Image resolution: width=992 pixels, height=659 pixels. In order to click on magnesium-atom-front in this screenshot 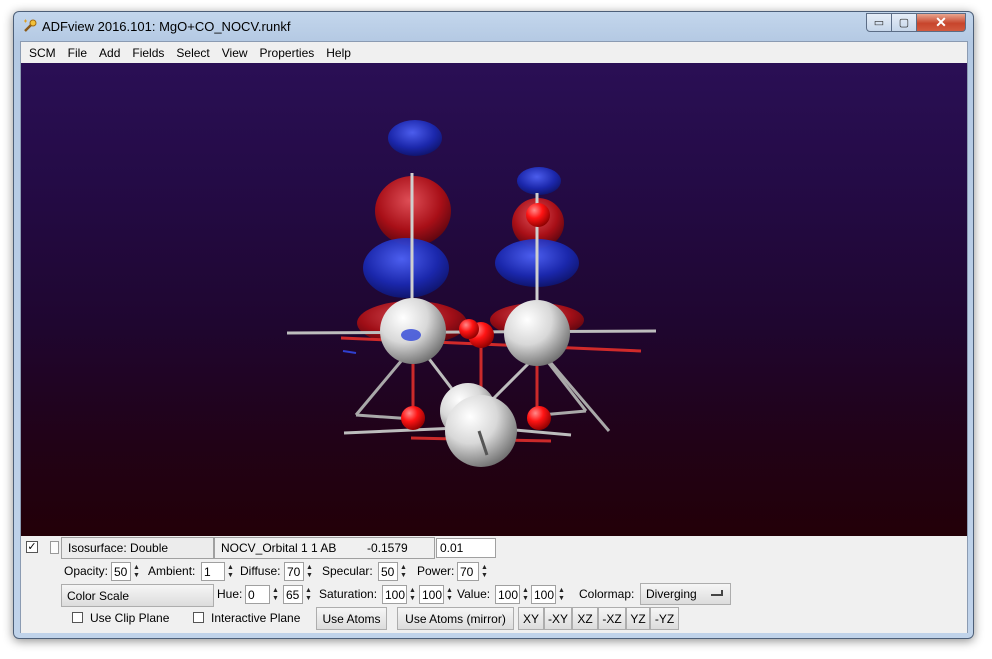, I will do `click(481, 431)`.